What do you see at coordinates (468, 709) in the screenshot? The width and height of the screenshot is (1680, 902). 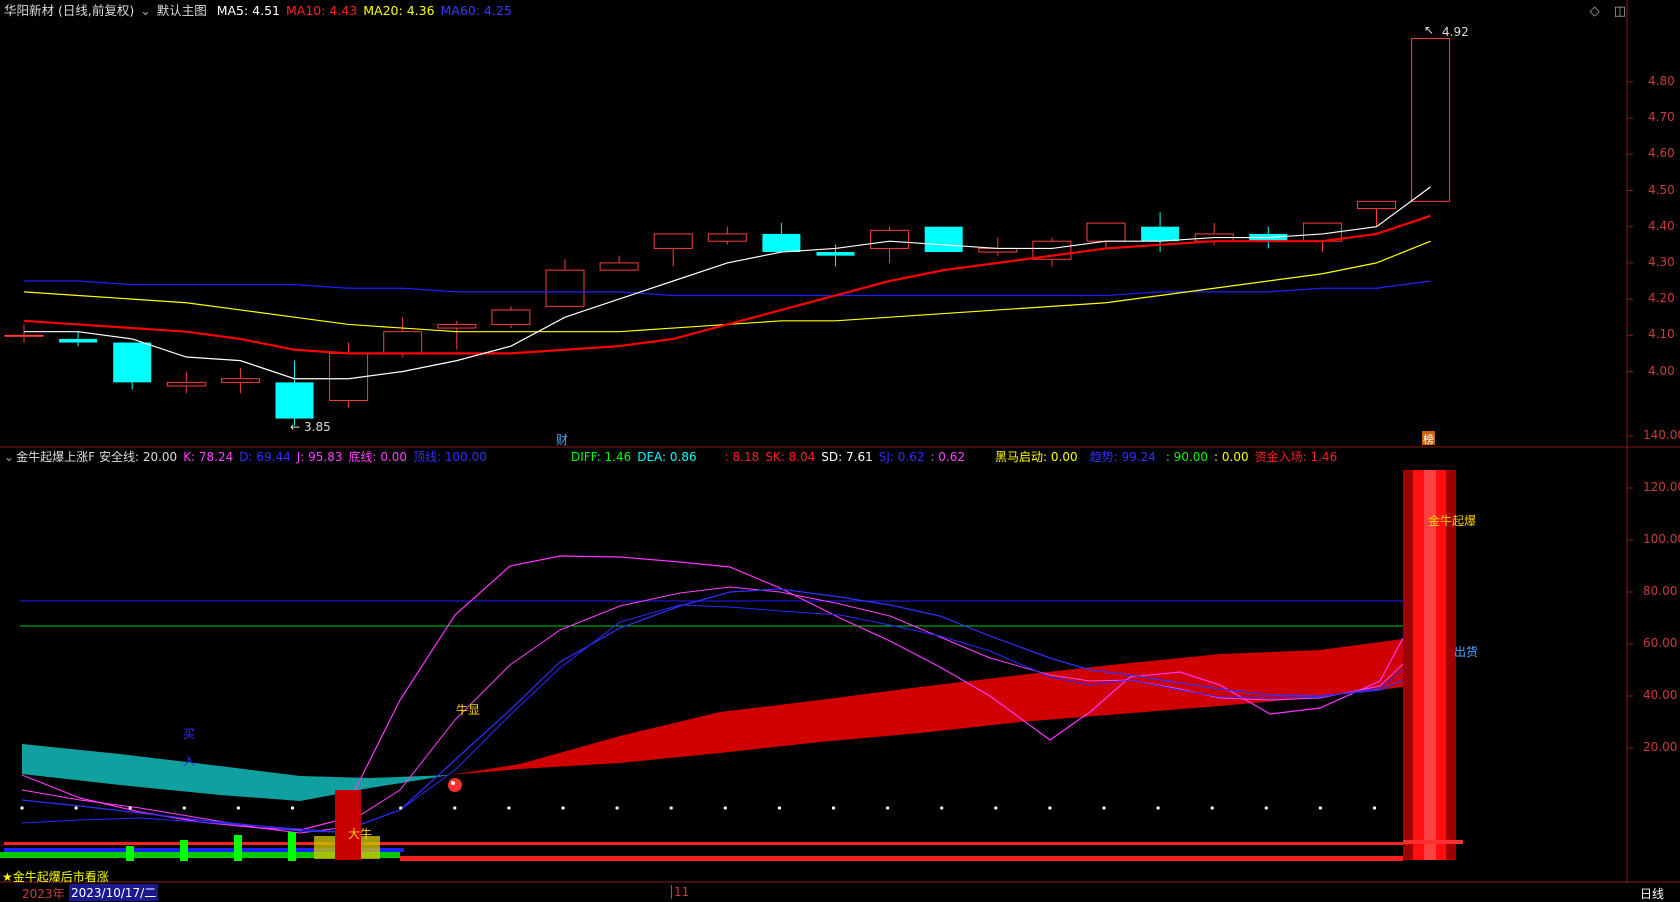 I see `niuxian-label: 牛显` at bounding box center [468, 709].